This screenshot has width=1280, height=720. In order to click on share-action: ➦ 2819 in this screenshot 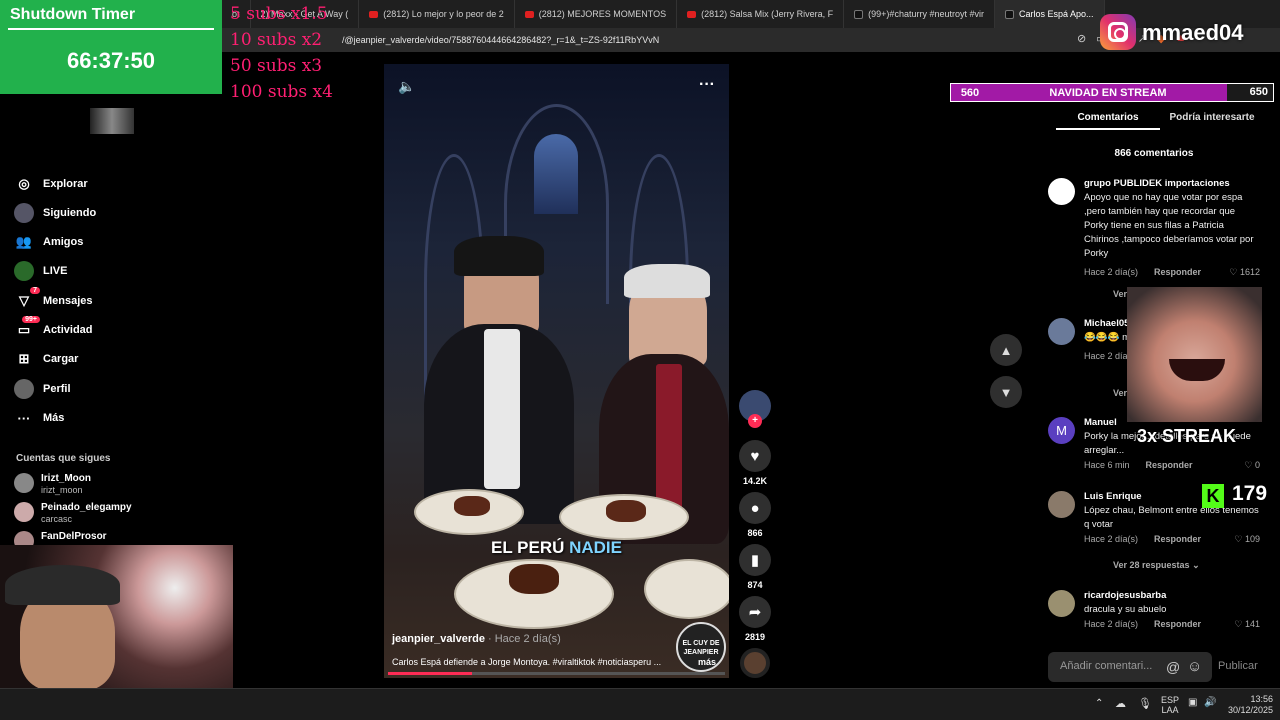, I will do `click(755, 619)`.